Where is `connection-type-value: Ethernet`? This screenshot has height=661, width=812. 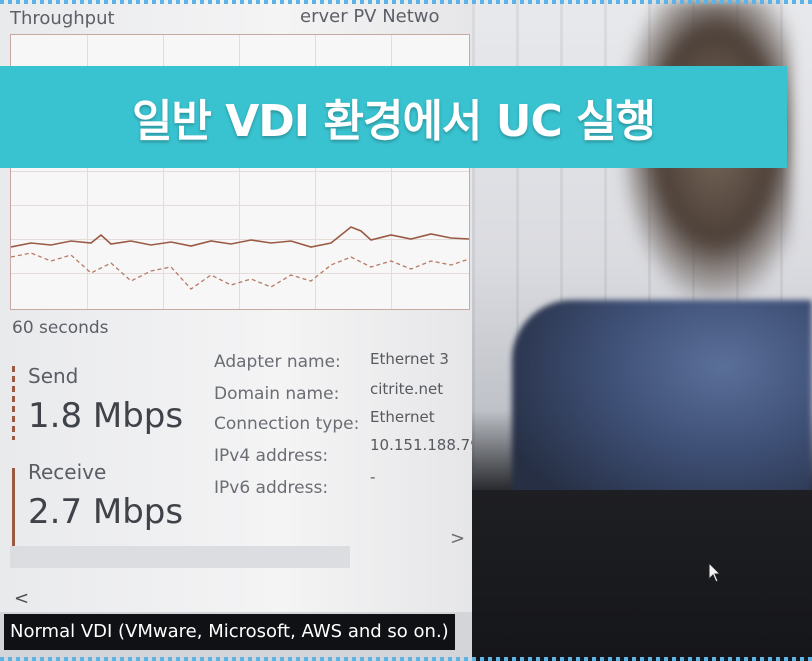
connection-type-value: Ethernet is located at coordinates (402, 417).